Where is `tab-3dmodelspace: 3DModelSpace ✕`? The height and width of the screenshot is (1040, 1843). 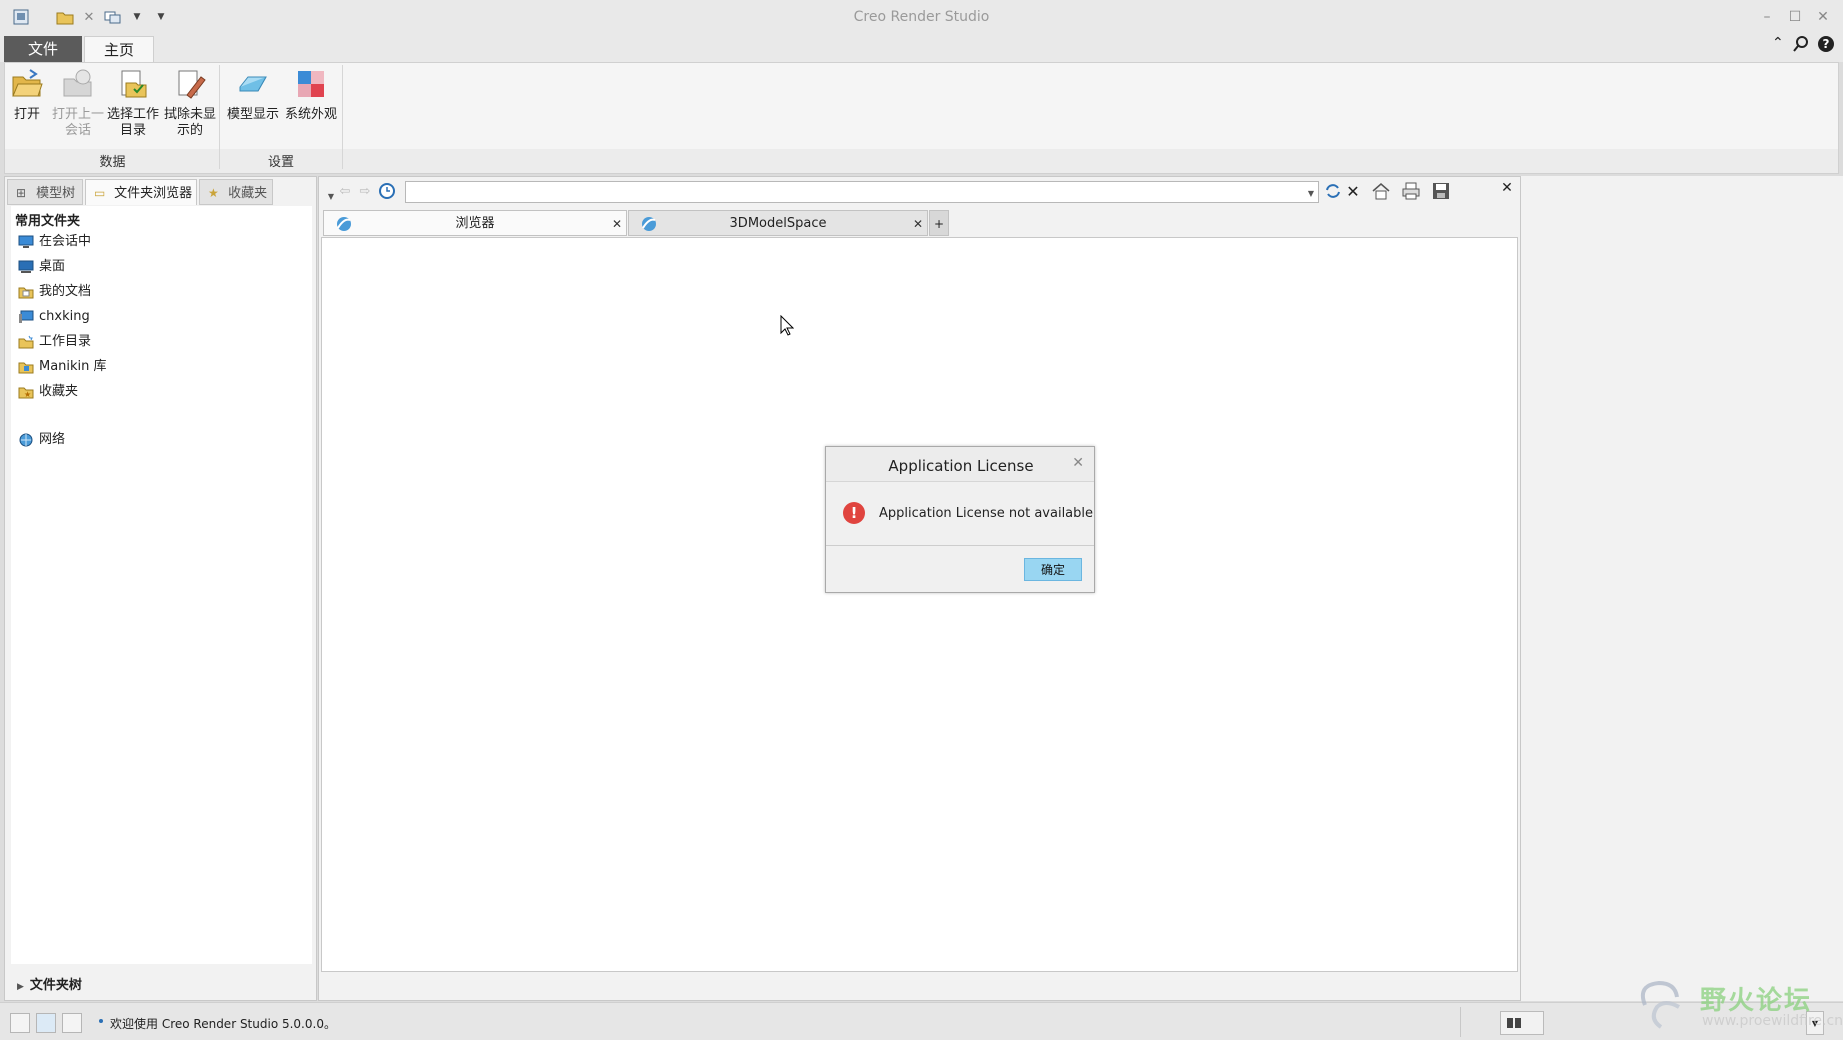 tab-3dmodelspace: 3DModelSpace ✕ is located at coordinates (778, 223).